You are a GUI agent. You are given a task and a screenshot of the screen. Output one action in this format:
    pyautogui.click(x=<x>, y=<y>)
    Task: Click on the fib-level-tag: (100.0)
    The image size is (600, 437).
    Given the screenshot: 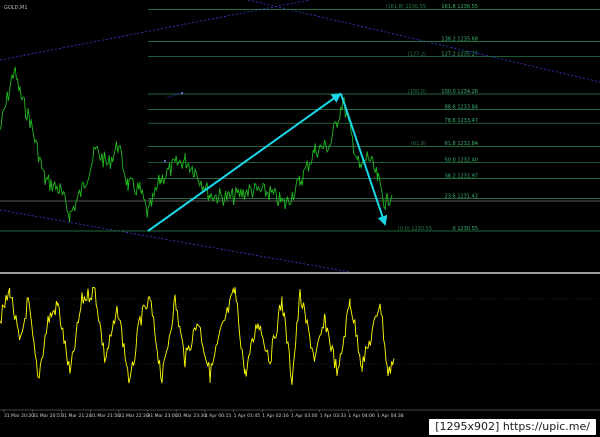 What is the action you would take?
    pyautogui.click(x=417, y=92)
    